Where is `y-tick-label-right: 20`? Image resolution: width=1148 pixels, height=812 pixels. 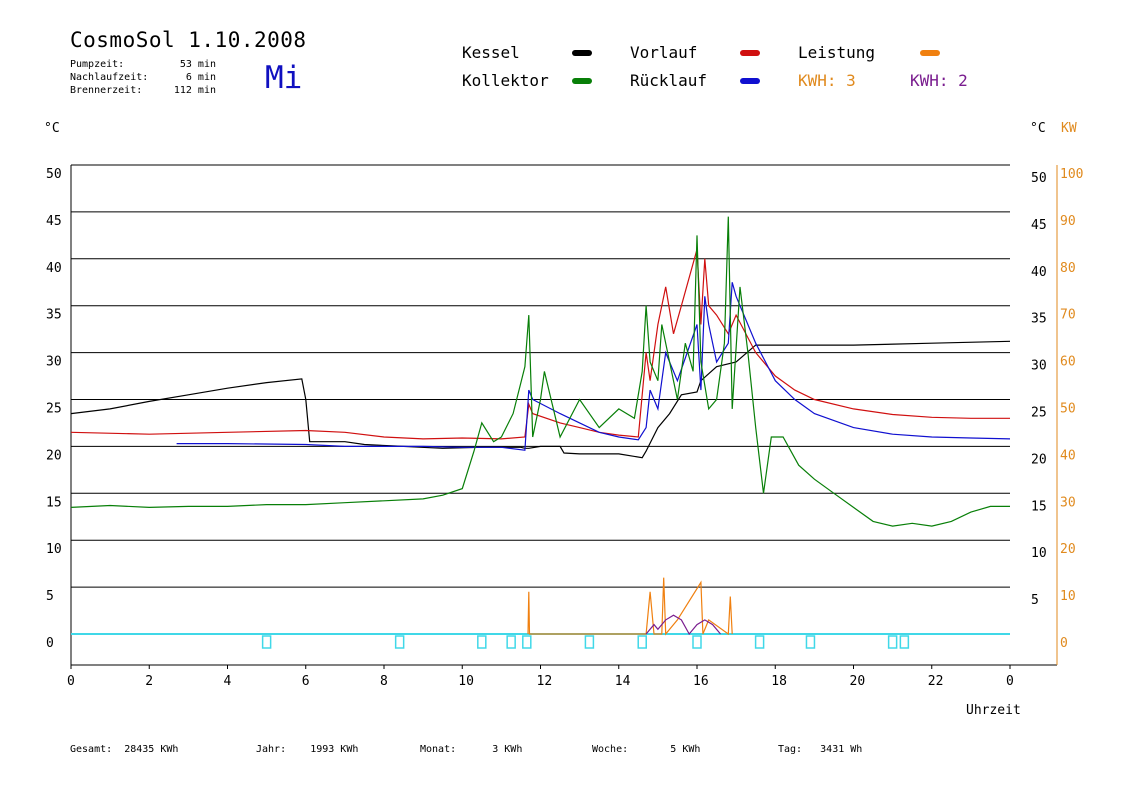 y-tick-label-right: 20 is located at coordinates (1039, 459).